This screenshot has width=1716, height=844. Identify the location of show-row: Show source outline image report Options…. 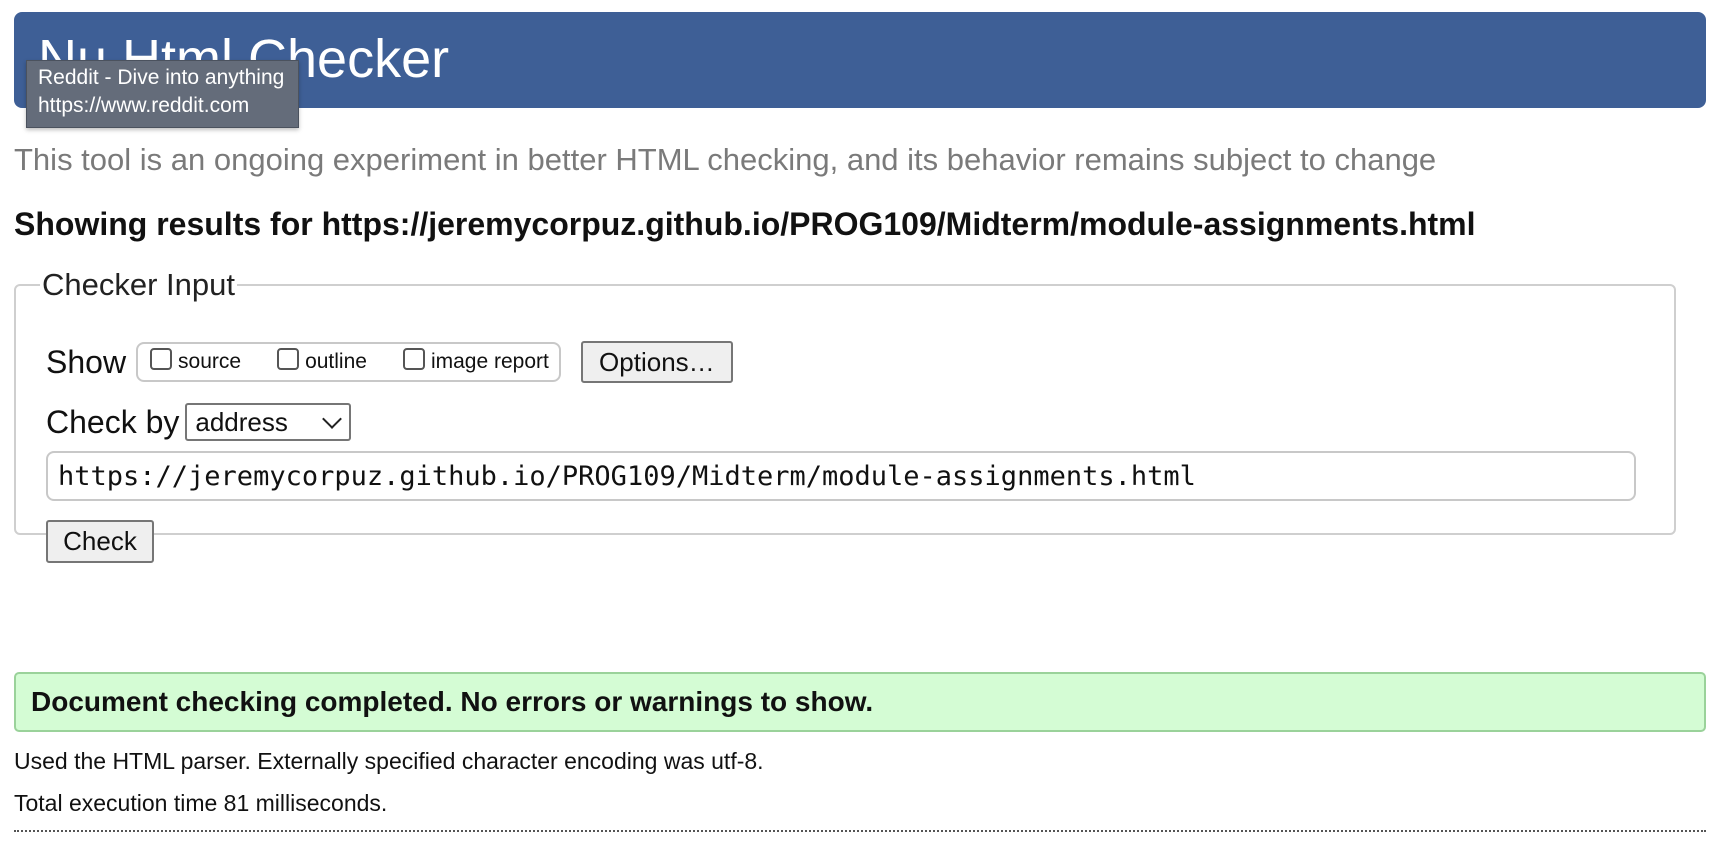
(389, 362).